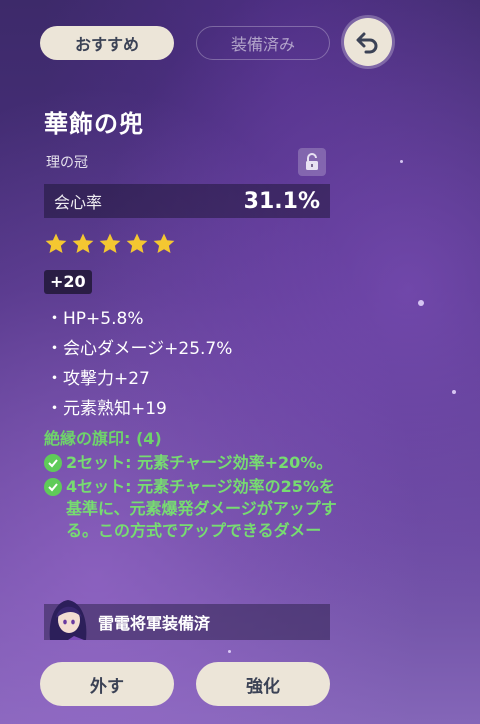 This screenshot has height=724, width=480. What do you see at coordinates (98, 379) in the screenshot?
I see `substat-item: ・攻撃力+27` at bounding box center [98, 379].